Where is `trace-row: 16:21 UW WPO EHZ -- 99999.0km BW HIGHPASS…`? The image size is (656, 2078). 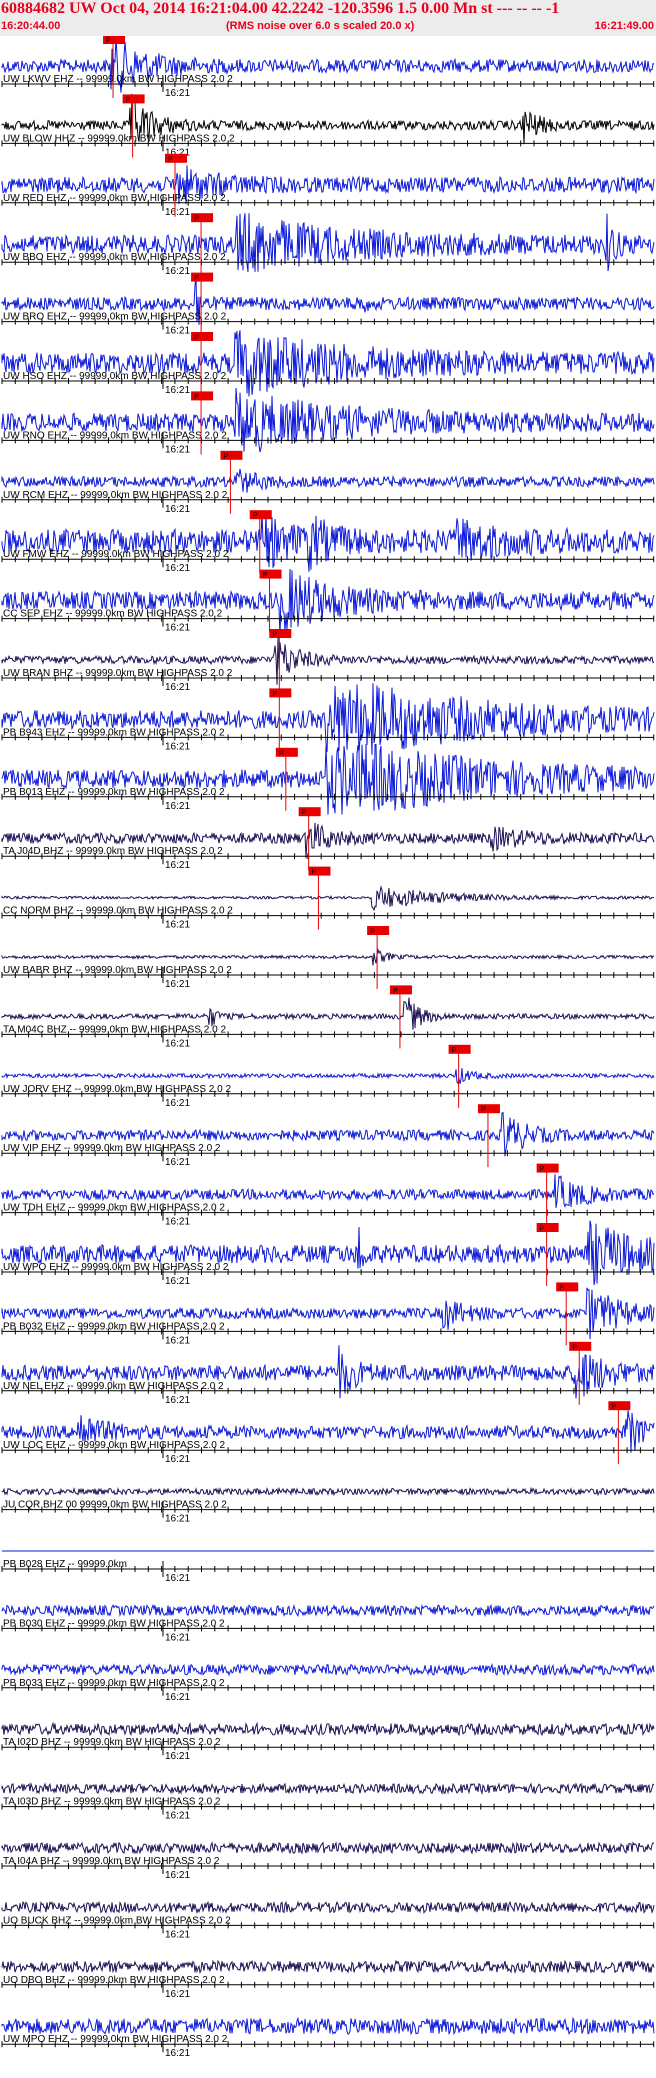 trace-row: 16:21 UW WPO EHZ -- 99999.0km BW HIGHPASS… is located at coordinates (328, 1253).